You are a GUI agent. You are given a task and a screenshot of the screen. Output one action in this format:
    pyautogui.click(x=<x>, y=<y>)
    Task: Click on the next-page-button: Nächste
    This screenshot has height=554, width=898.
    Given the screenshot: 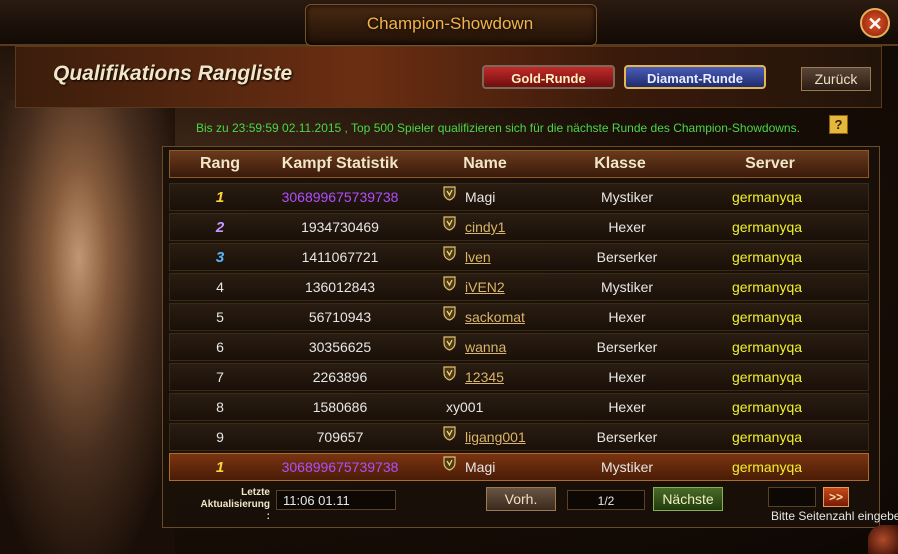 What is the action you would take?
    pyautogui.click(x=688, y=499)
    